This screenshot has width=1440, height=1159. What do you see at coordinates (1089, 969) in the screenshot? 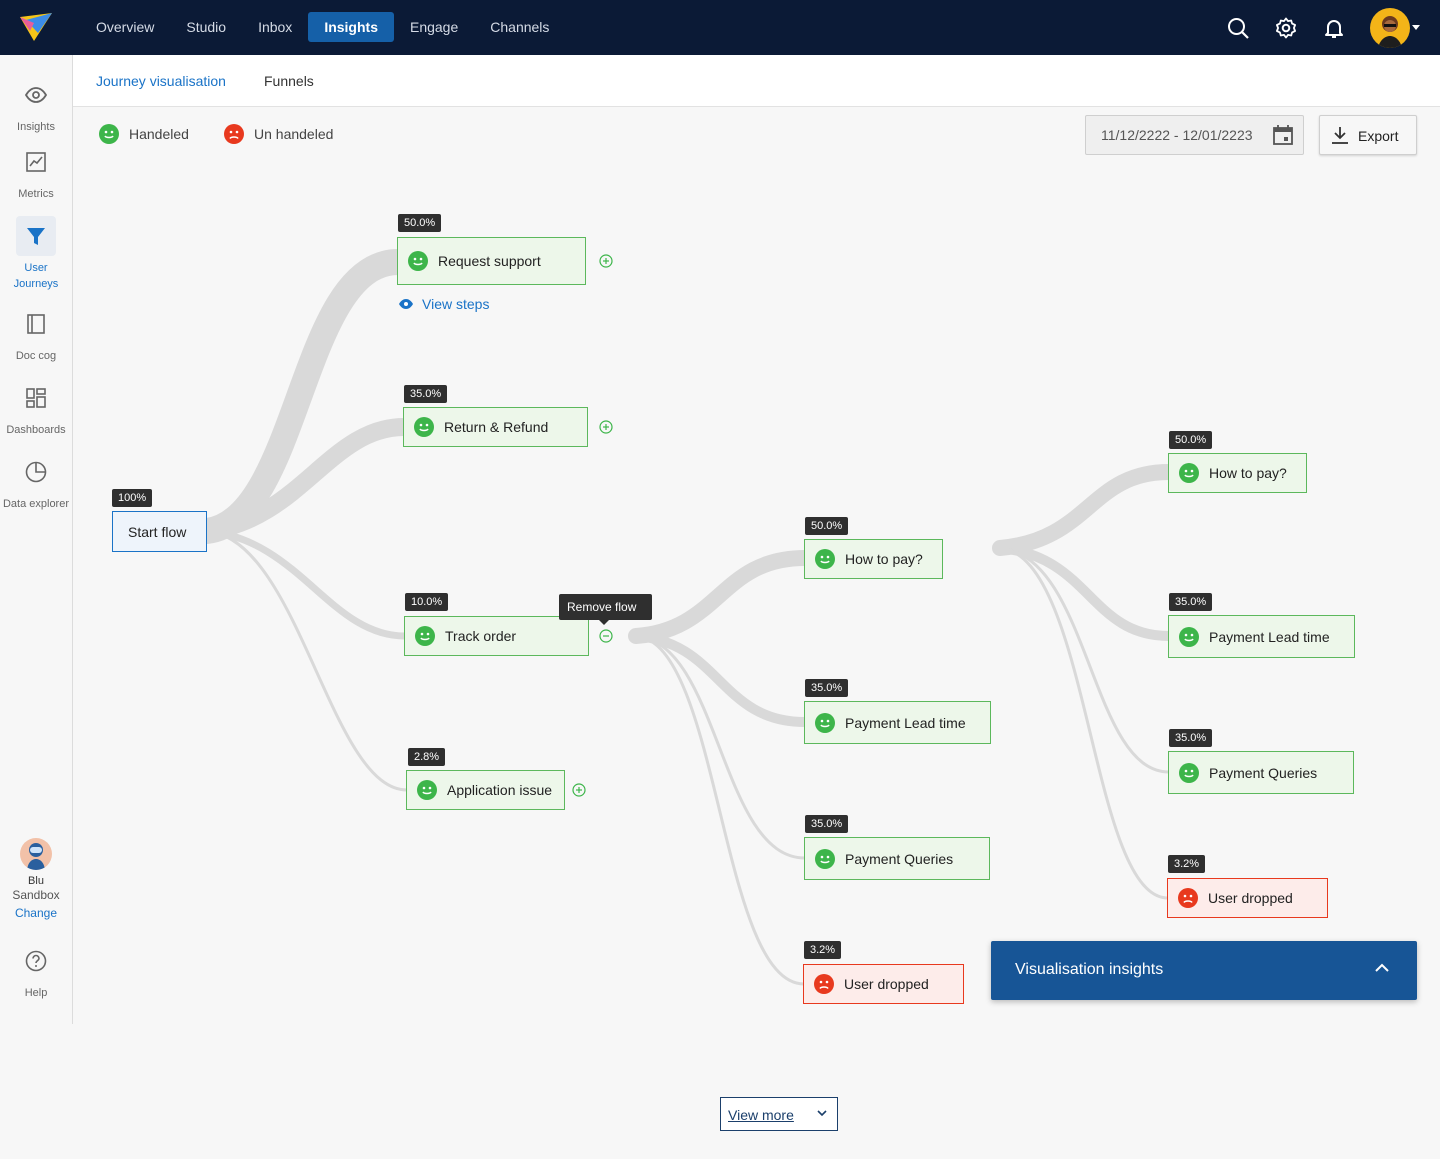
I see `insights-panel-title: Visualisation insights` at bounding box center [1089, 969].